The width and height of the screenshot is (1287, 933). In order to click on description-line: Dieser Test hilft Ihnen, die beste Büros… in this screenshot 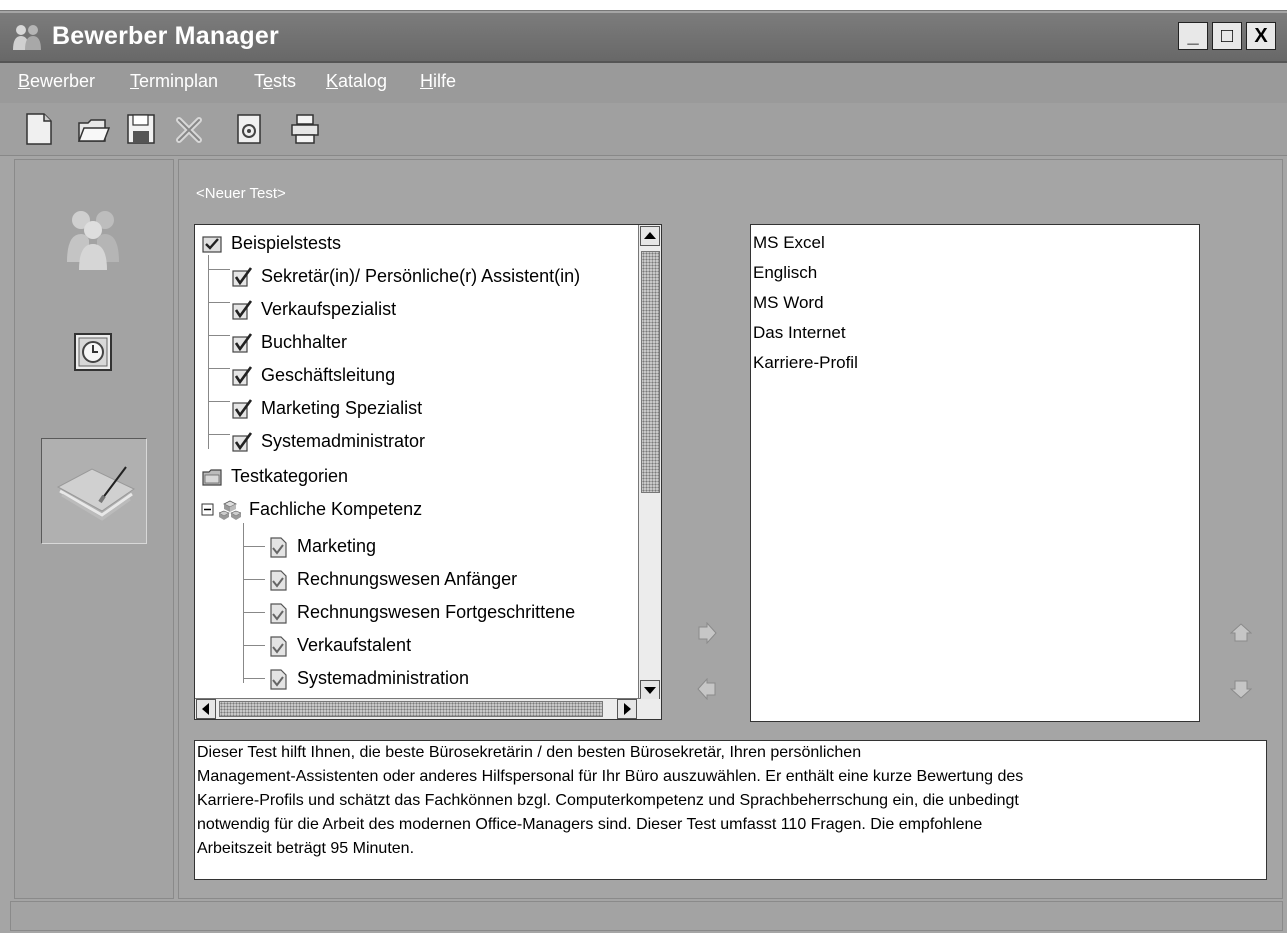, I will do `click(529, 752)`.